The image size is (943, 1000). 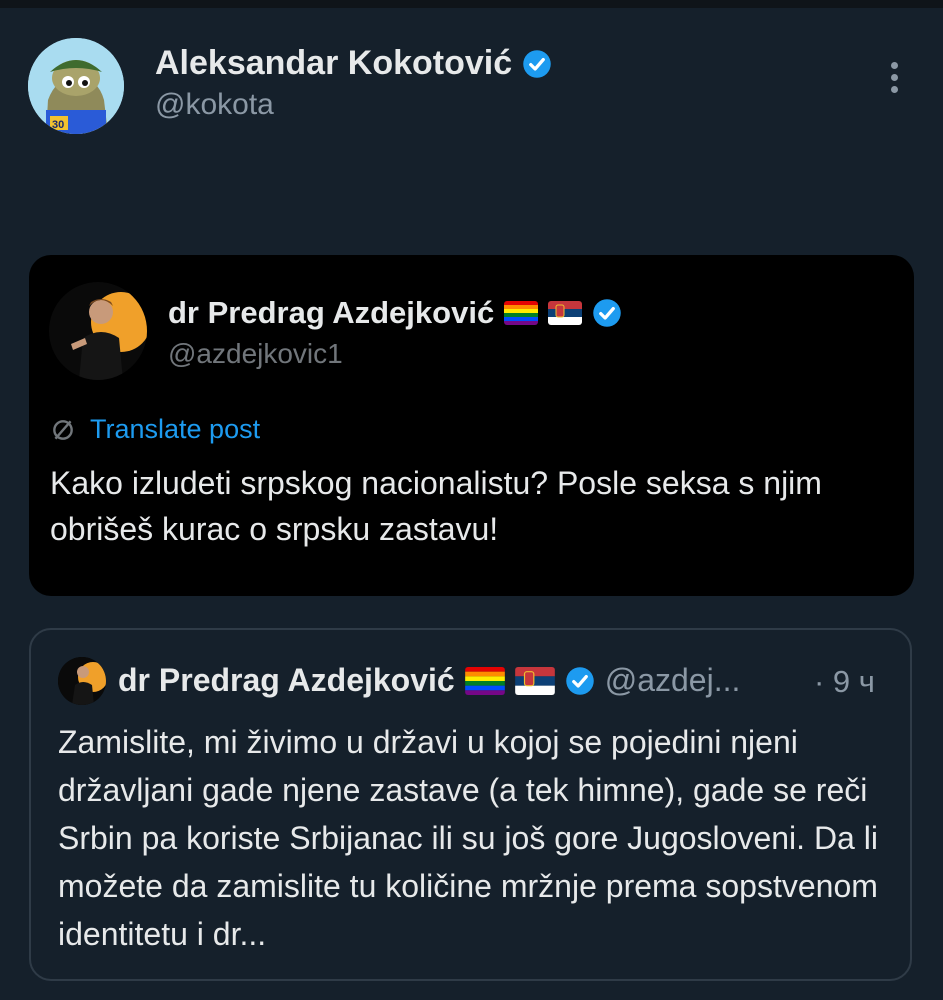 I want to click on author-name: Aleksandar Kokotović, so click(x=333, y=63).